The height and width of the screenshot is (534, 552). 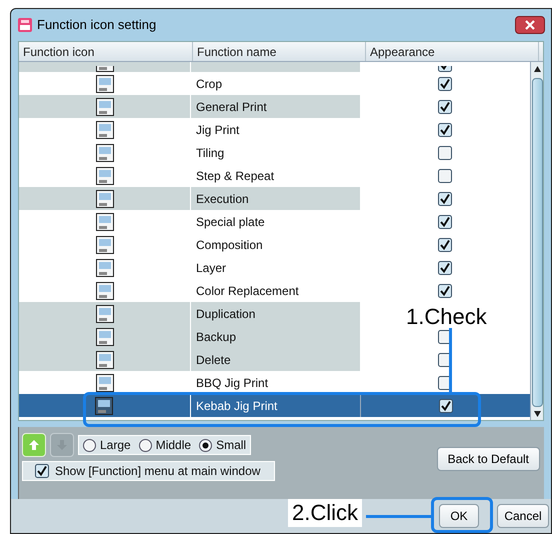 What do you see at coordinates (209, 84) in the screenshot?
I see `function-name: Crop` at bounding box center [209, 84].